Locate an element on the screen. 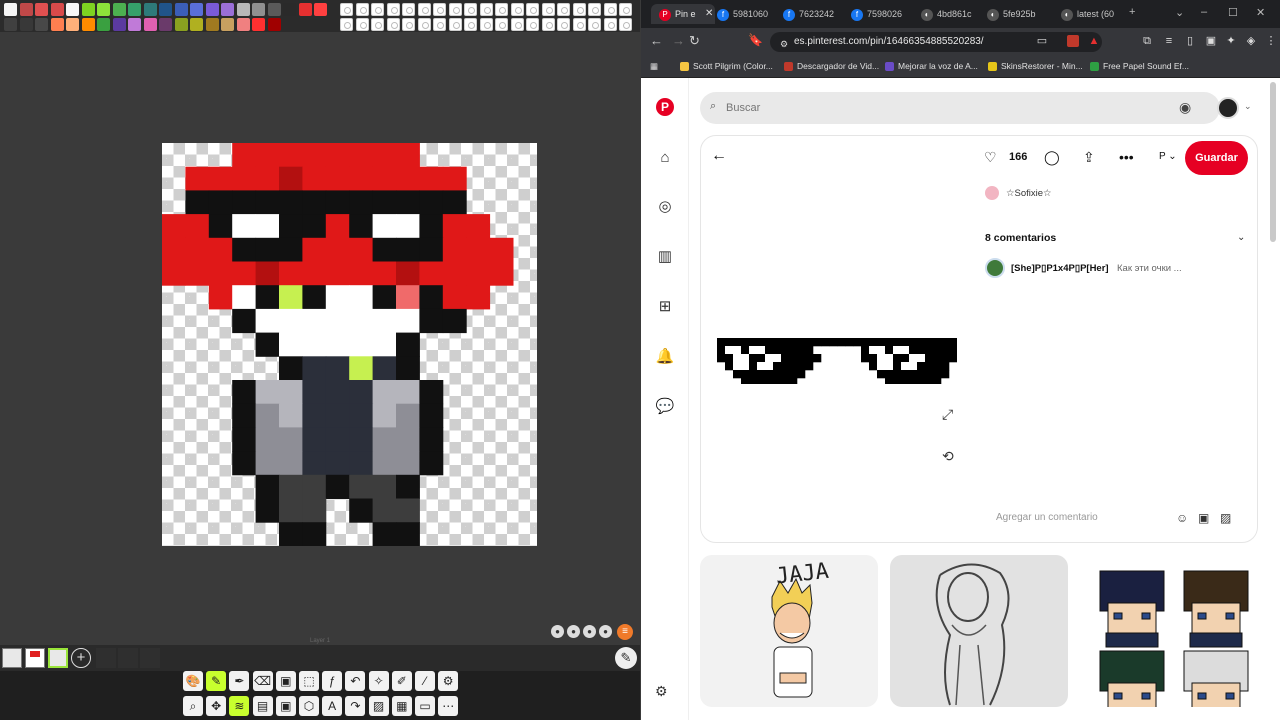  menu-icon: ≡ is located at coordinates (625, 632).